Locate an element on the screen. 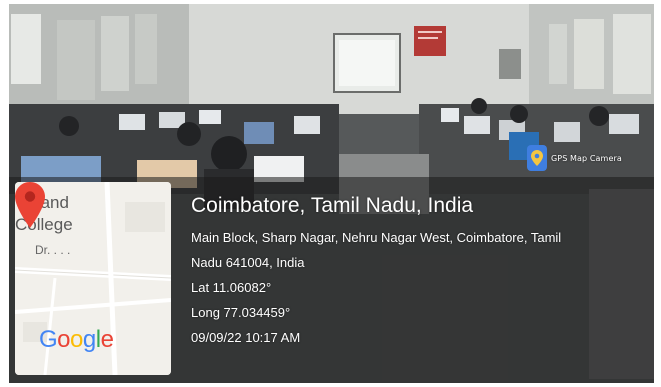 The width and height of the screenshot is (661, 387). google-letter-o2: o is located at coordinates (76, 339).